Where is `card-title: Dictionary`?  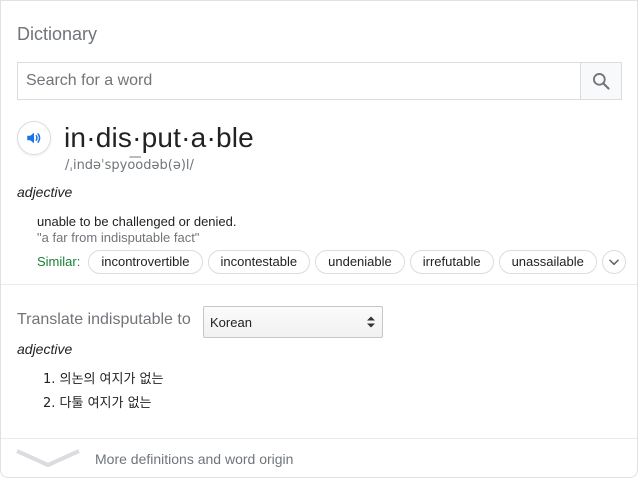 card-title: Dictionary is located at coordinates (57, 34).